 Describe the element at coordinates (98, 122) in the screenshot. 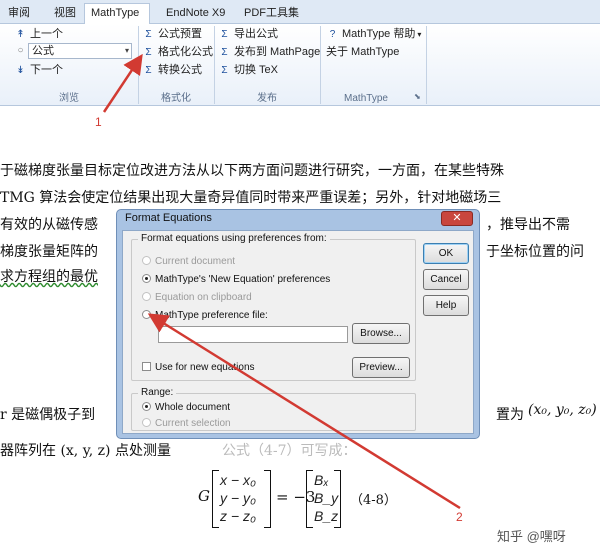

I see `annotation-number: 1` at that location.